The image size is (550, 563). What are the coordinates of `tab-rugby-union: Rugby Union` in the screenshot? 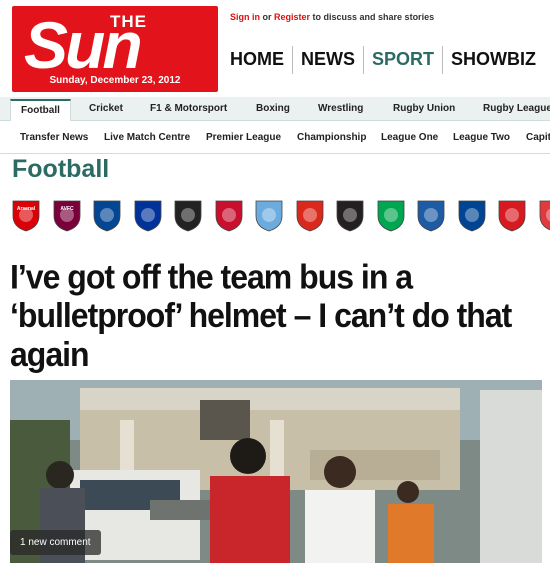 It's located at (424, 108).